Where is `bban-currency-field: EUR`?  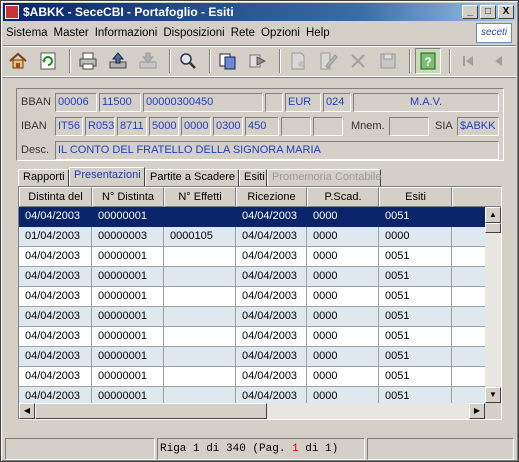 bban-currency-field: EUR is located at coordinates (303, 102).